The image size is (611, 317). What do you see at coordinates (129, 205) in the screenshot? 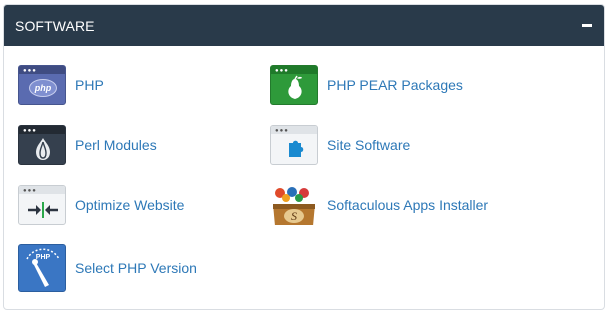
I see `item-label: Optimize Website` at bounding box center [129, 205].